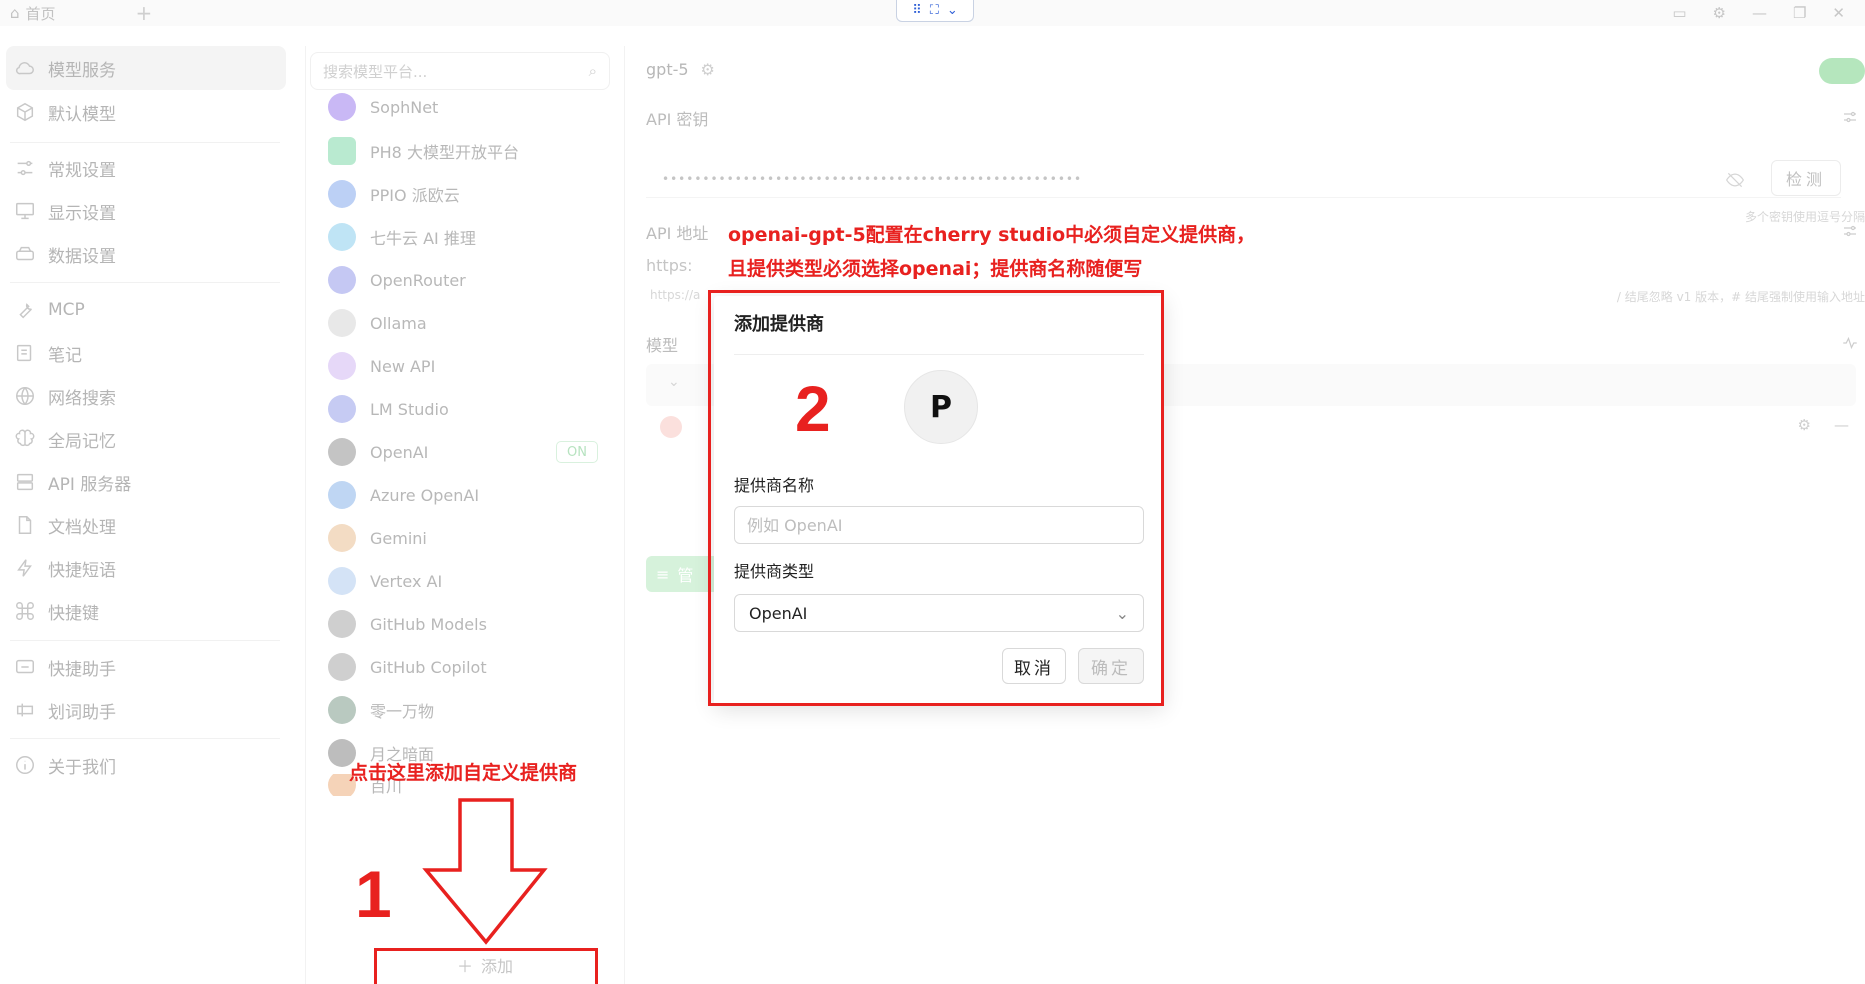 This screenshot has height=984, width=1865. I want to click on provider-item-openai: OpenAI ON, so click(466, 452).